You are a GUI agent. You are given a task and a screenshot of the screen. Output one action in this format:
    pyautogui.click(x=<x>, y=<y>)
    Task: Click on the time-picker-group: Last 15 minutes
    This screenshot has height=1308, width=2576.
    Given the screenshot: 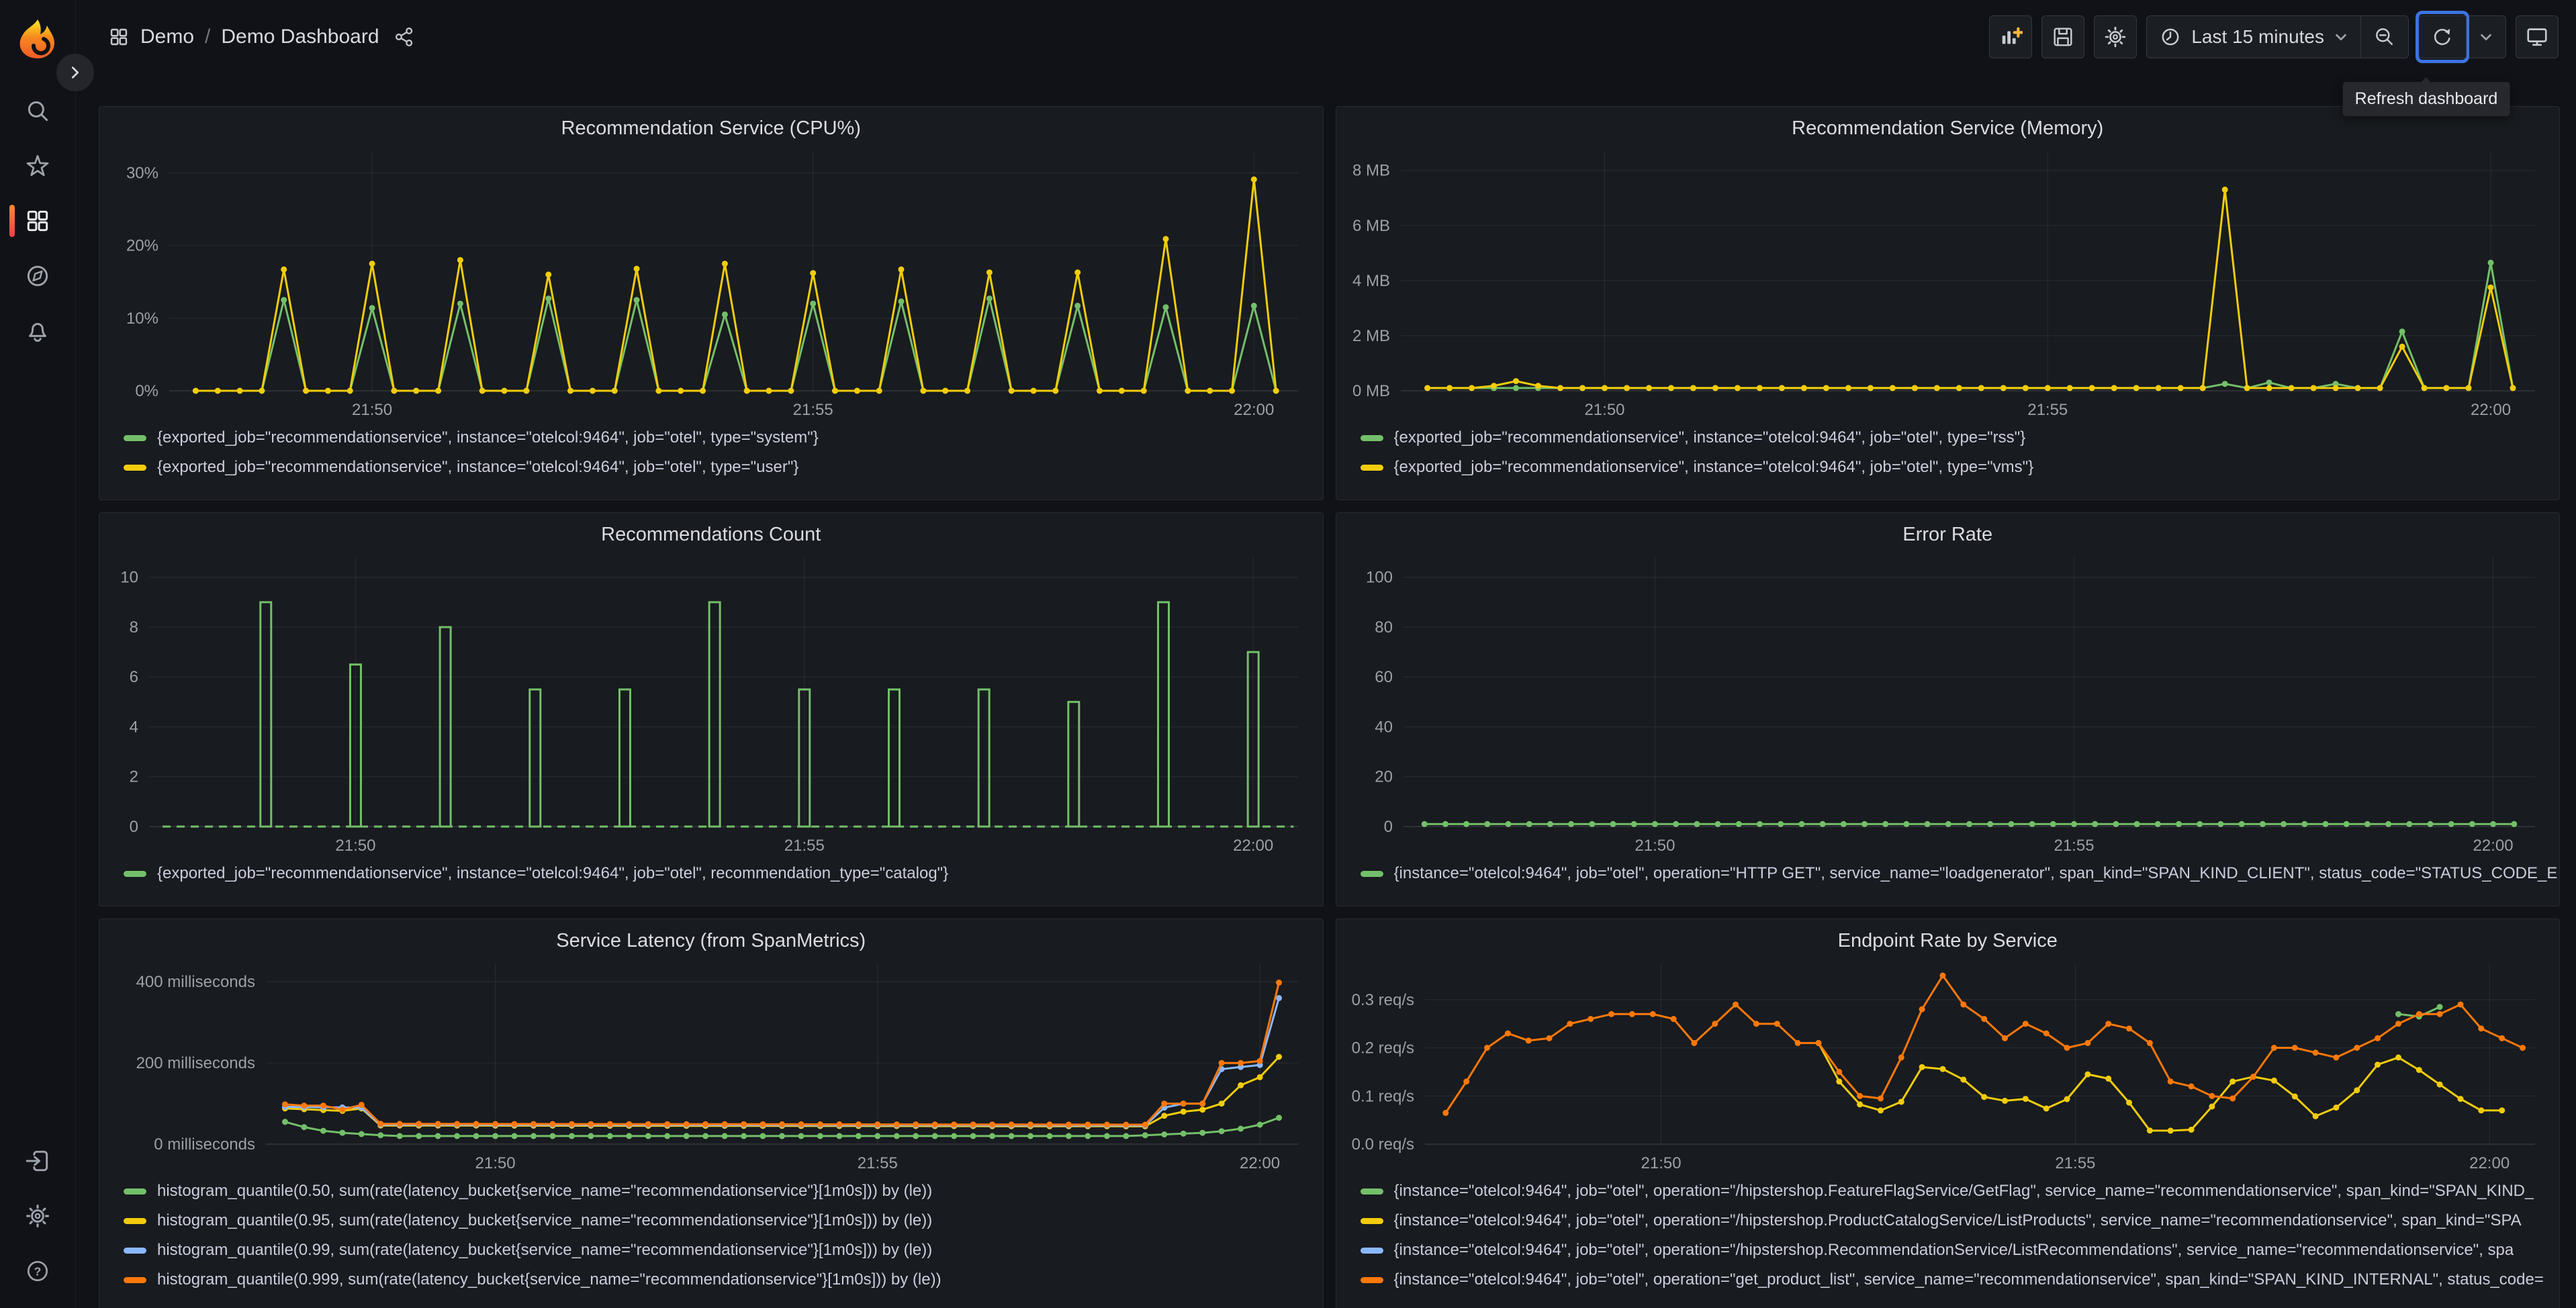 What is the action you would take?
    pyautogui.click(x=2277, y=36)
    